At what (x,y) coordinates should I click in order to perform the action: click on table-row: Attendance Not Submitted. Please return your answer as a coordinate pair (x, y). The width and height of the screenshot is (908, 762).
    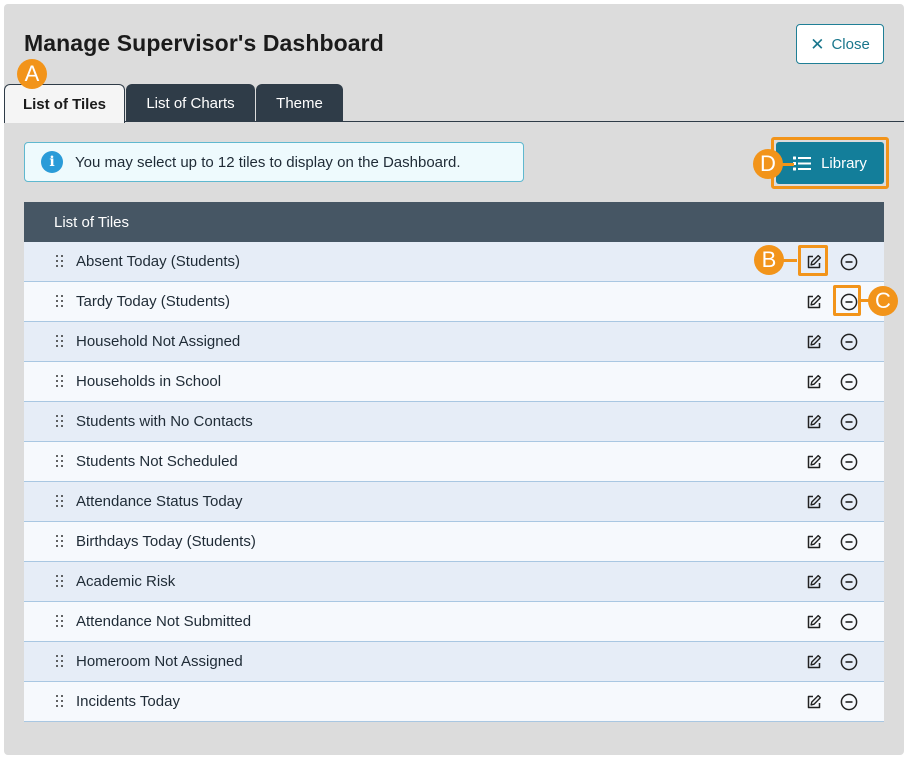
    Looking at the image, I should click on (454, 622).